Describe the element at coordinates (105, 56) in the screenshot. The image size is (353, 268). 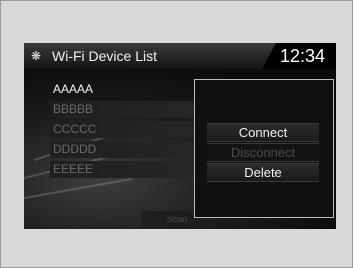
I see `page-title: Wi-Fi Device List` at that location.